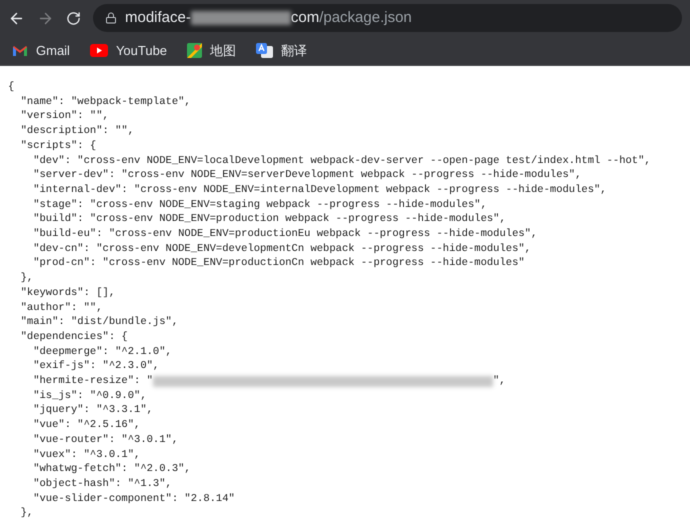  Describe the element at coordinates (77, 131) in the screenshot. I see `code-line: "description": "",` at that location.